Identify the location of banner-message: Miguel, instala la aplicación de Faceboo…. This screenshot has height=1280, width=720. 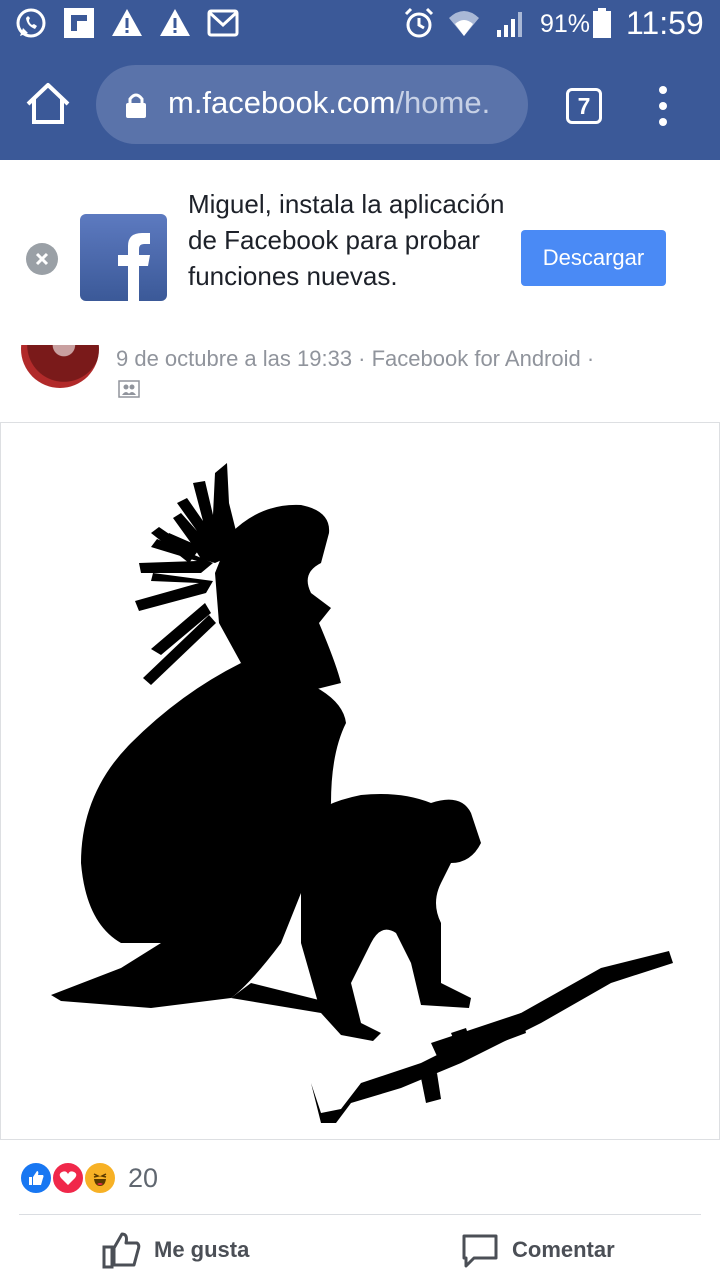
(346, 240).